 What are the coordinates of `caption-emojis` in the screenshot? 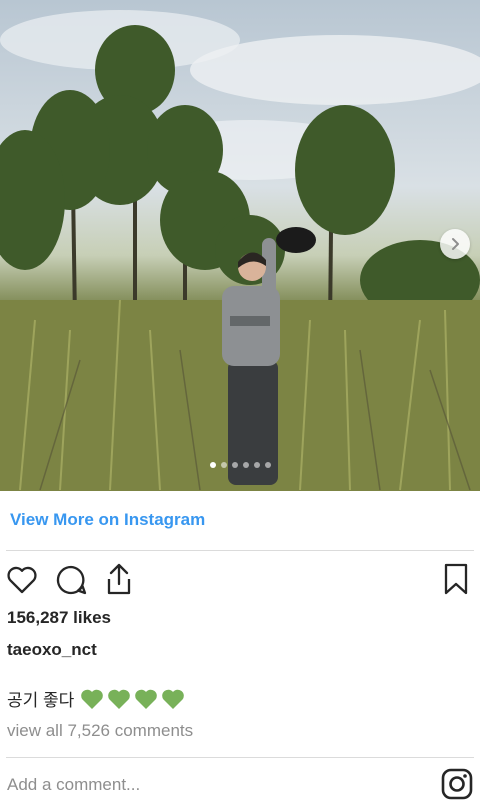 It's located at (132, 699).